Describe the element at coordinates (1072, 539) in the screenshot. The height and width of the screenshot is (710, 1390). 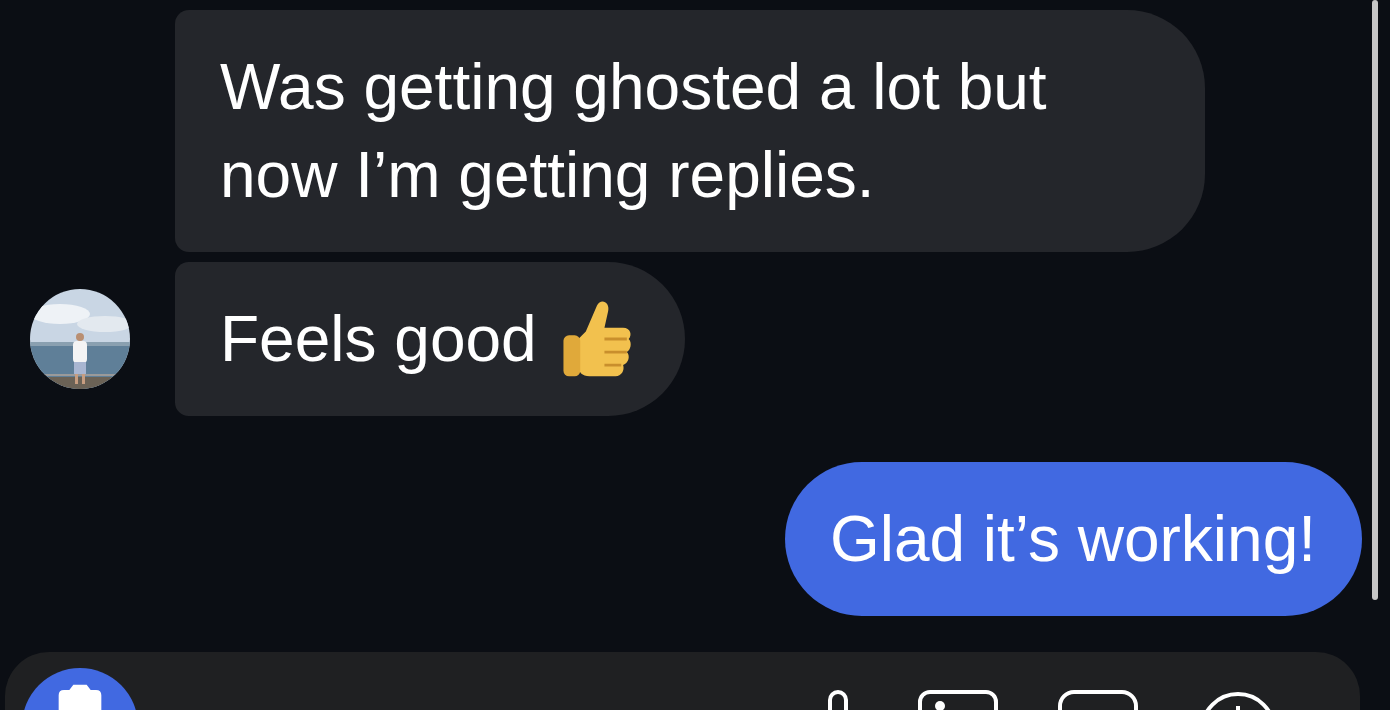
I see `message-text: Glad it’s working!` at that location.